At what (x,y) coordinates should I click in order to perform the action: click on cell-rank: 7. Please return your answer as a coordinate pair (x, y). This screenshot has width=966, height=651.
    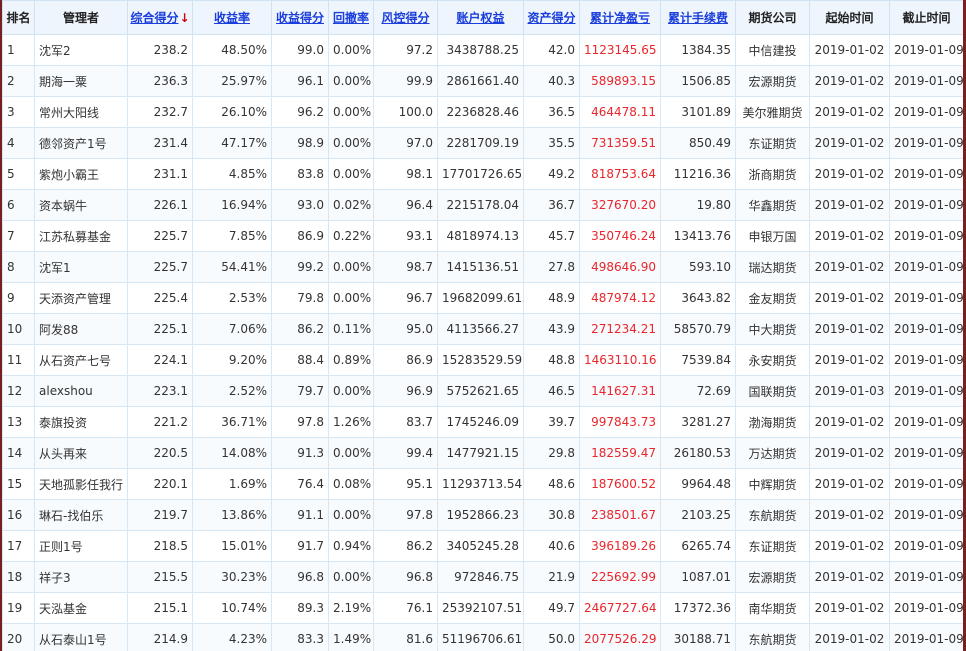
    Looking at the image, I should click on (18, 236).